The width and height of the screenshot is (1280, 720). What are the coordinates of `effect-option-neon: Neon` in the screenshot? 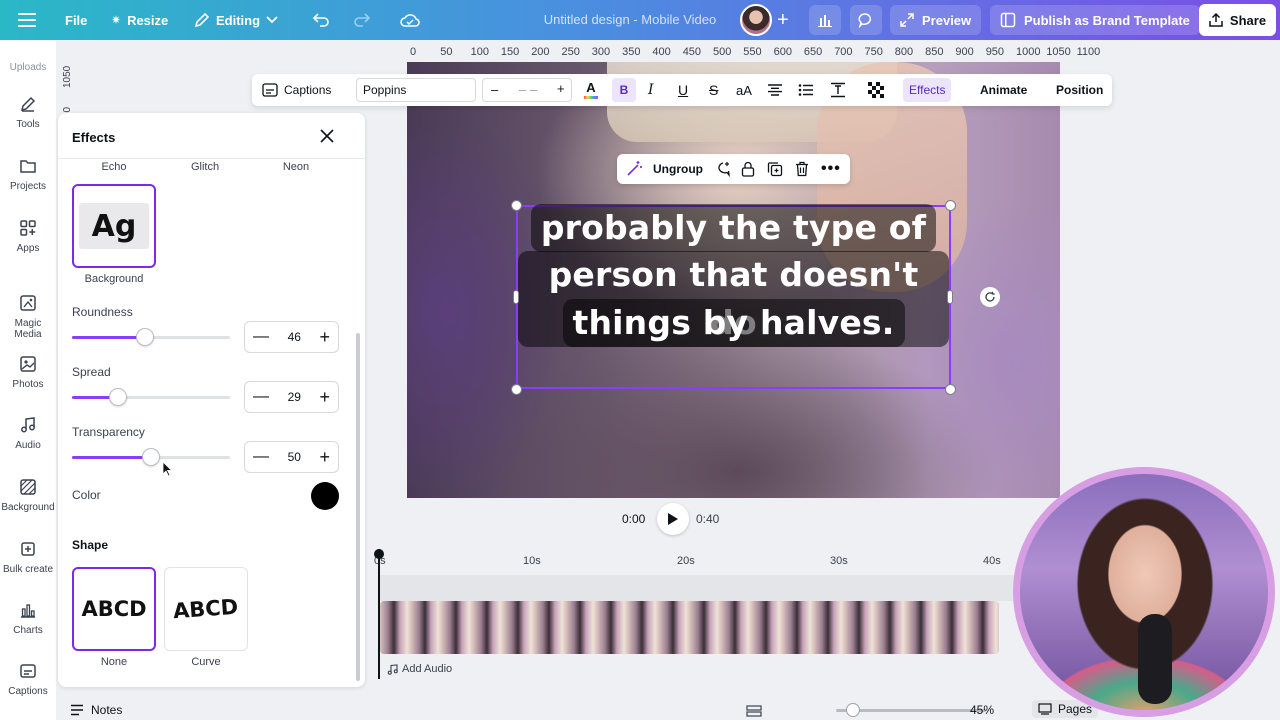 It's located at (296, 167).